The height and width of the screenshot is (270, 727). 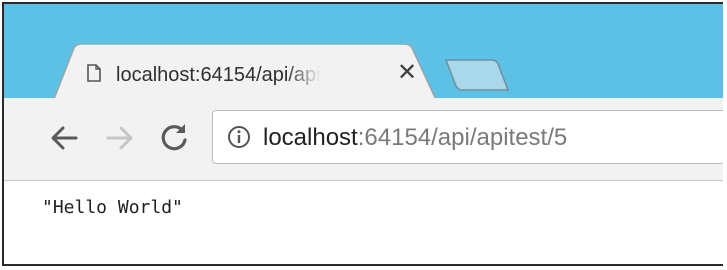 I want to click on reload-icon, so click(x=174, y=138).